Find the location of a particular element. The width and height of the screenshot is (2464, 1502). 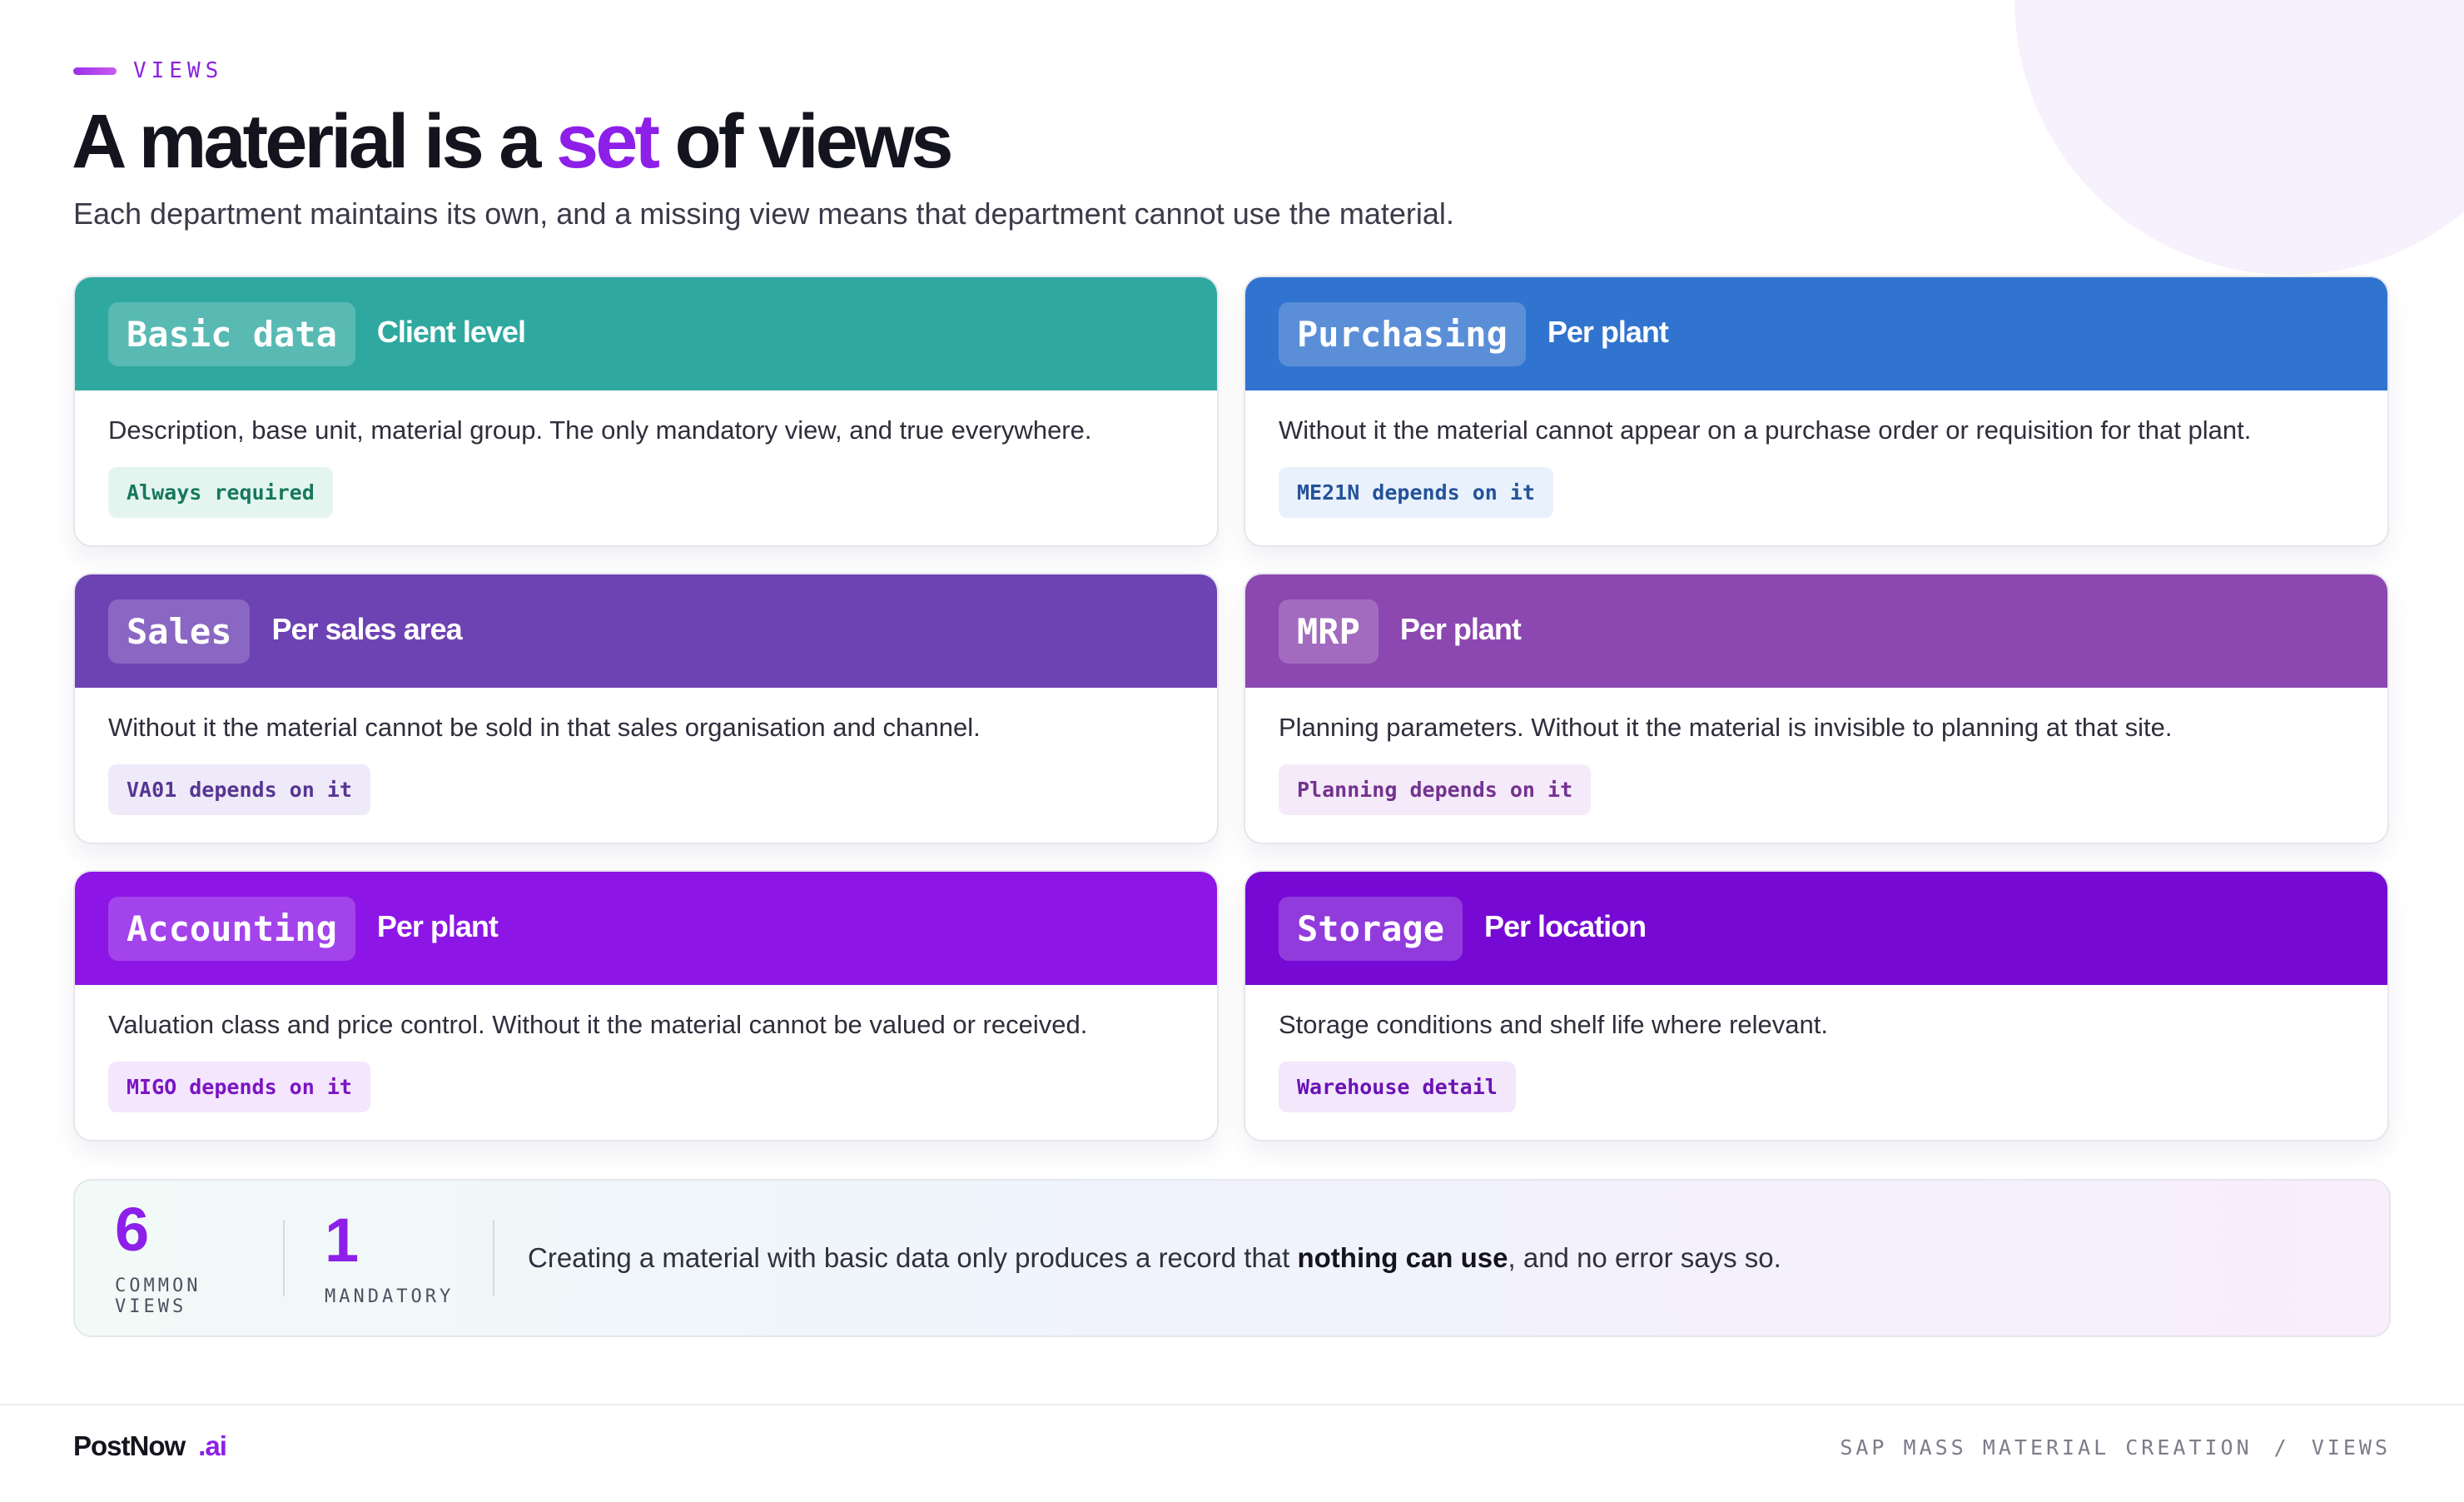

eyebrow-accent-bar is located at coordinates (95, 71).